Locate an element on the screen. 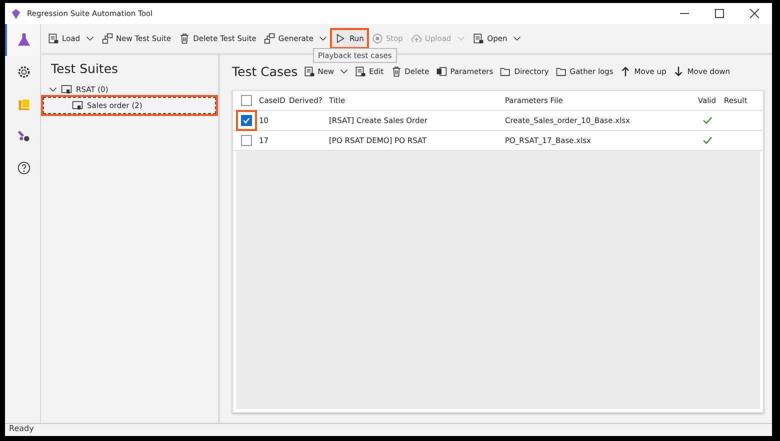  arrow-up-icon is located at coordinates (626, 71).